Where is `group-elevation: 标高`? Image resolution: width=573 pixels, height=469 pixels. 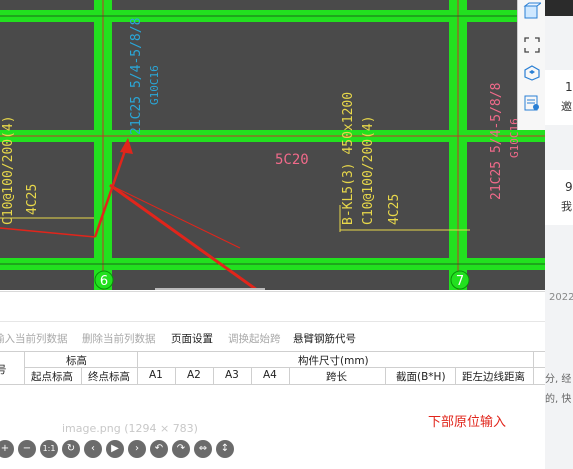
group-elevation: 标高 is located at coordinates (76, 361).